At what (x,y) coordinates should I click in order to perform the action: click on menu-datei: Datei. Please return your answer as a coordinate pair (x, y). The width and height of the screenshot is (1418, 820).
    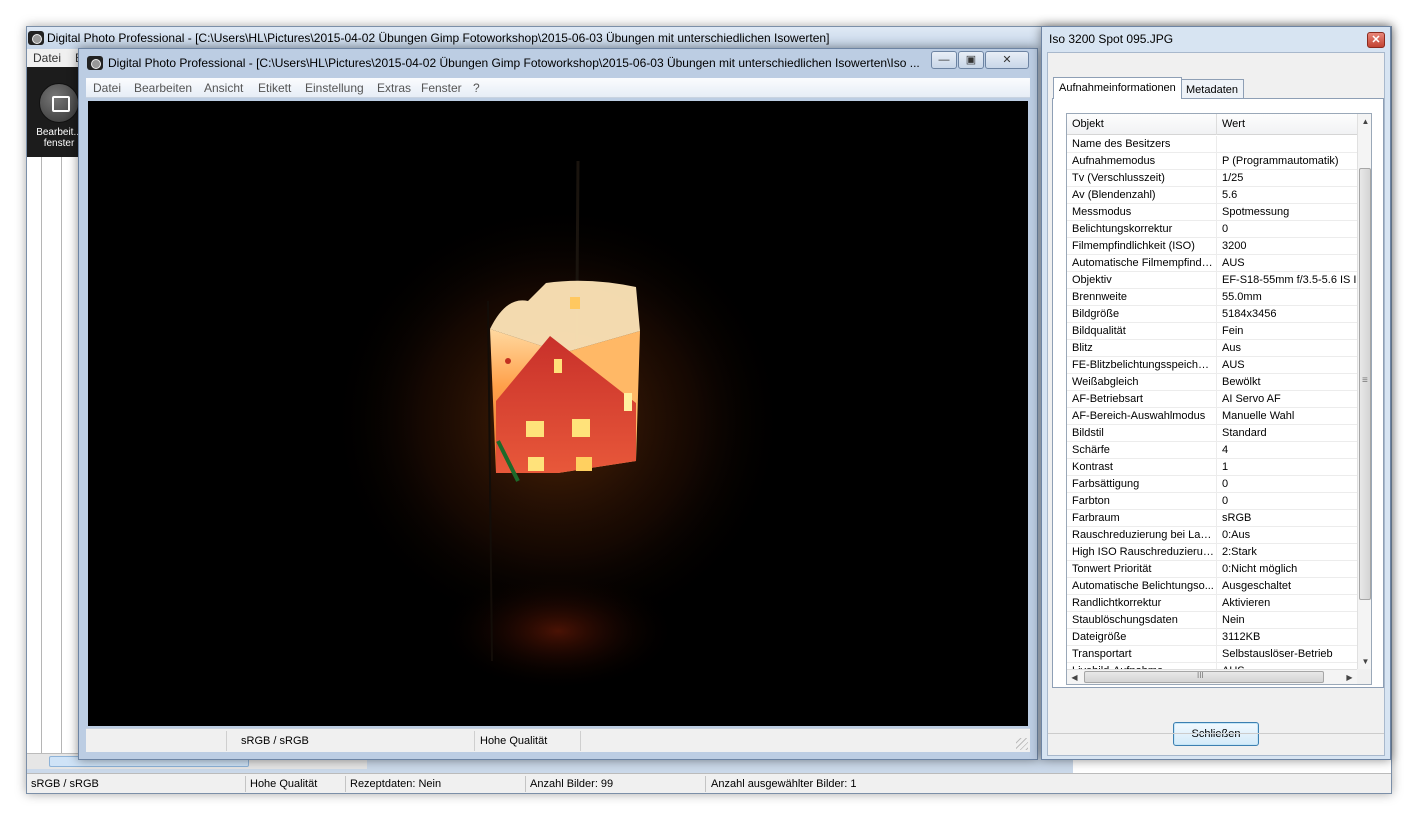
    Looking at the image, I should click on (107, 88).